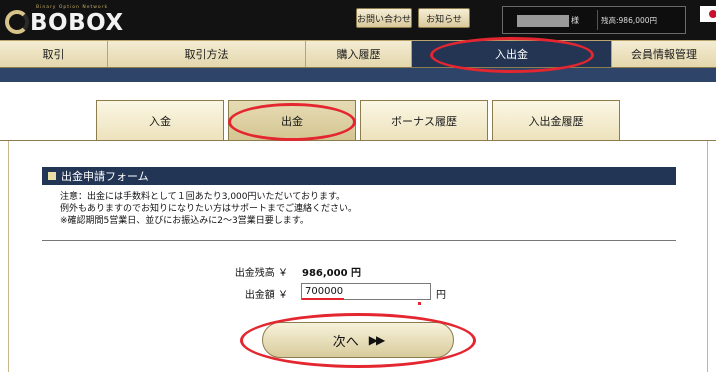  I want to click on next-button: 次へ ▶▶, so click(358, 340).